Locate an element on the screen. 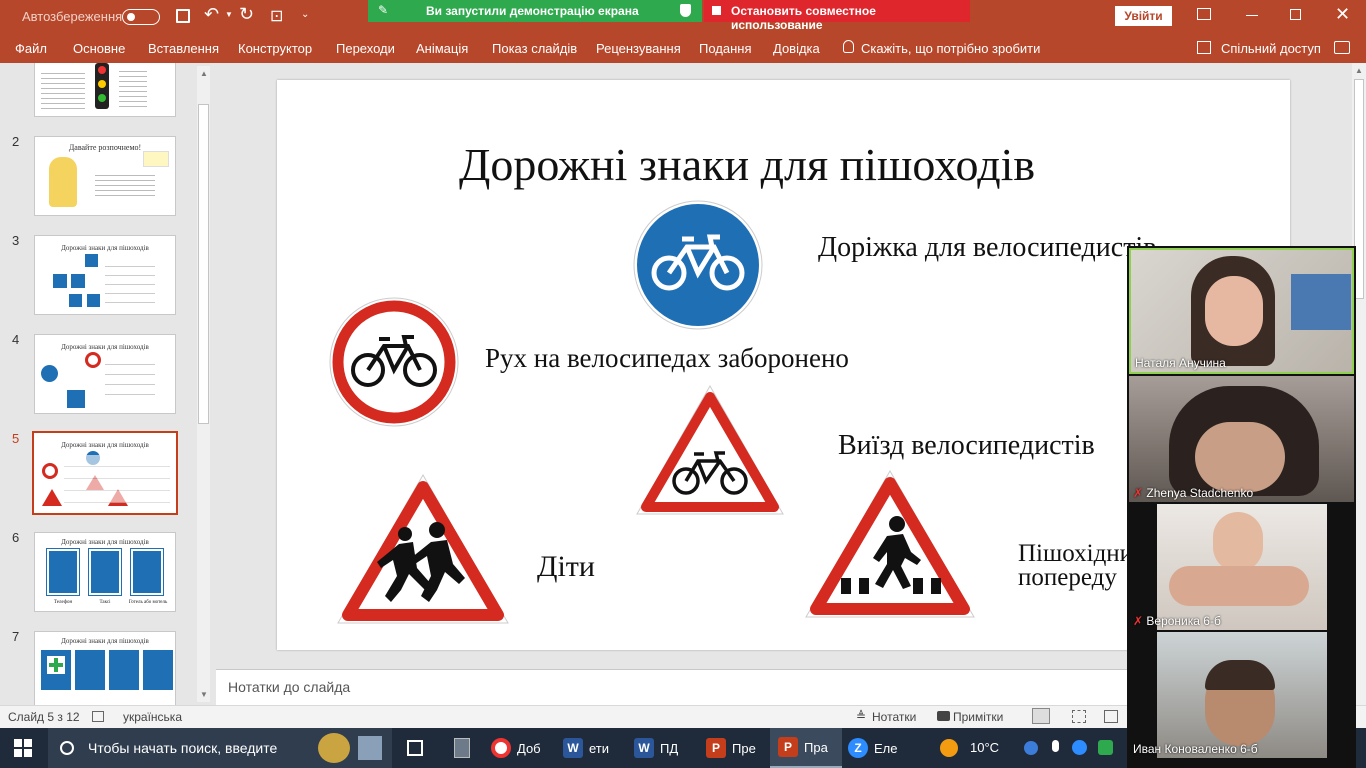  scroll-down-icon: ▼ is located at coordinates (204, 694).